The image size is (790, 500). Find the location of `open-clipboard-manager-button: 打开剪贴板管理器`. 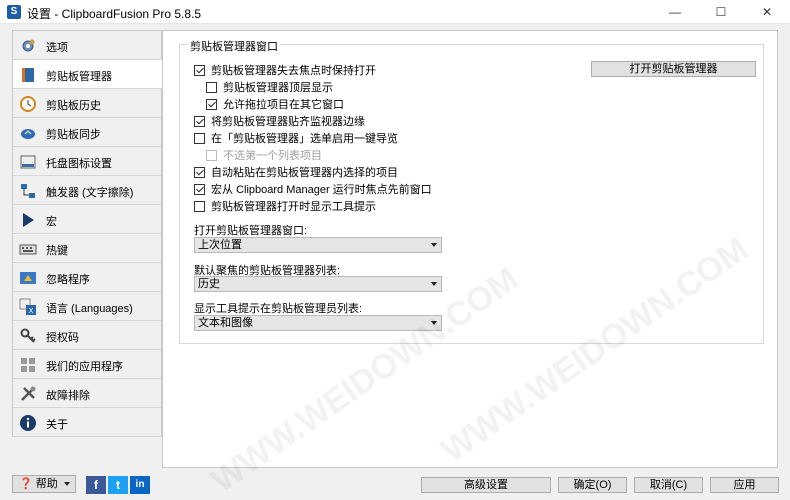

open-clipboard-manager-button: 打开剪贴板管理器 is located at coordinates (673, 69).